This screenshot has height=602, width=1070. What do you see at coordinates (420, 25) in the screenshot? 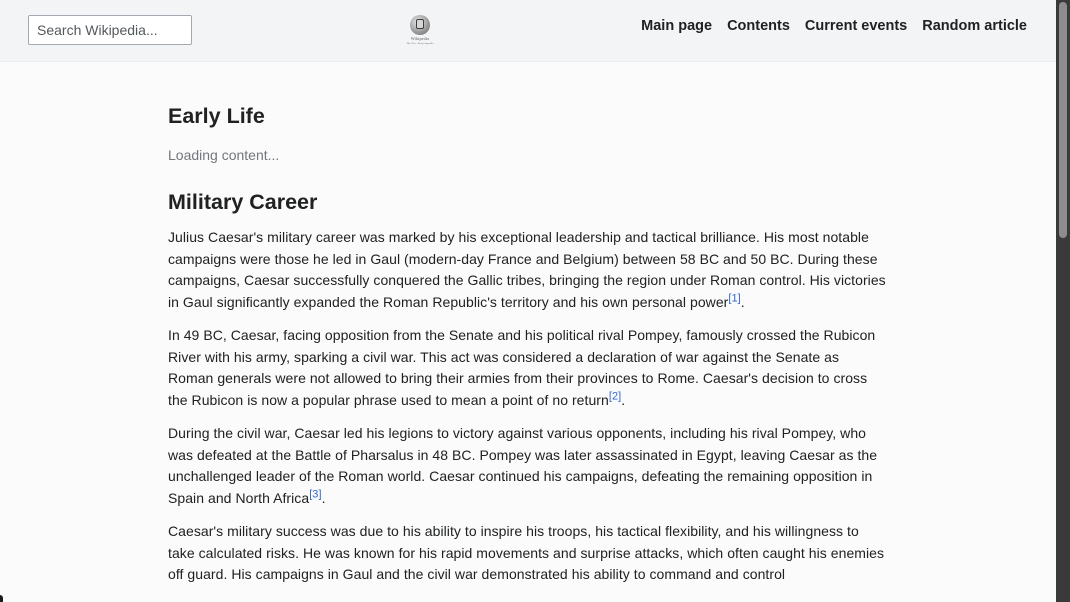
I see `globe-icon` at bounding box center [420, 25].